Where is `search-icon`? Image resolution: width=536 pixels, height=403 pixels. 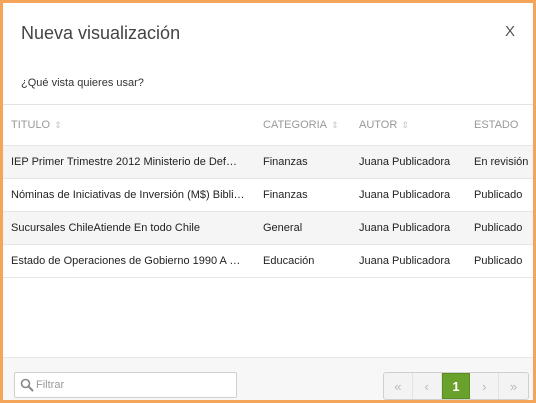 search-icon is located at coordinates (27, 385).